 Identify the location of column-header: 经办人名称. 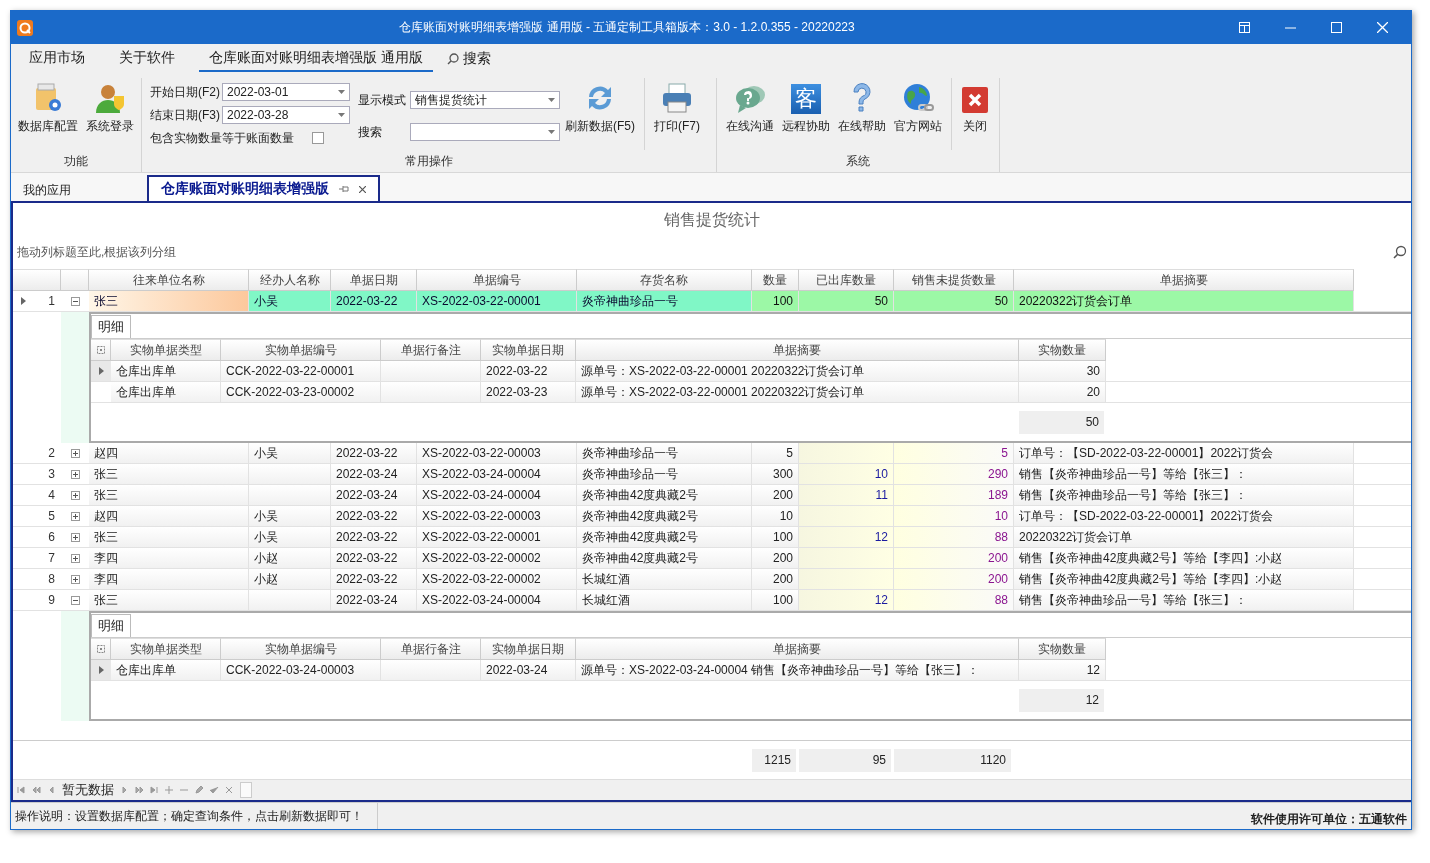
(290, 280).